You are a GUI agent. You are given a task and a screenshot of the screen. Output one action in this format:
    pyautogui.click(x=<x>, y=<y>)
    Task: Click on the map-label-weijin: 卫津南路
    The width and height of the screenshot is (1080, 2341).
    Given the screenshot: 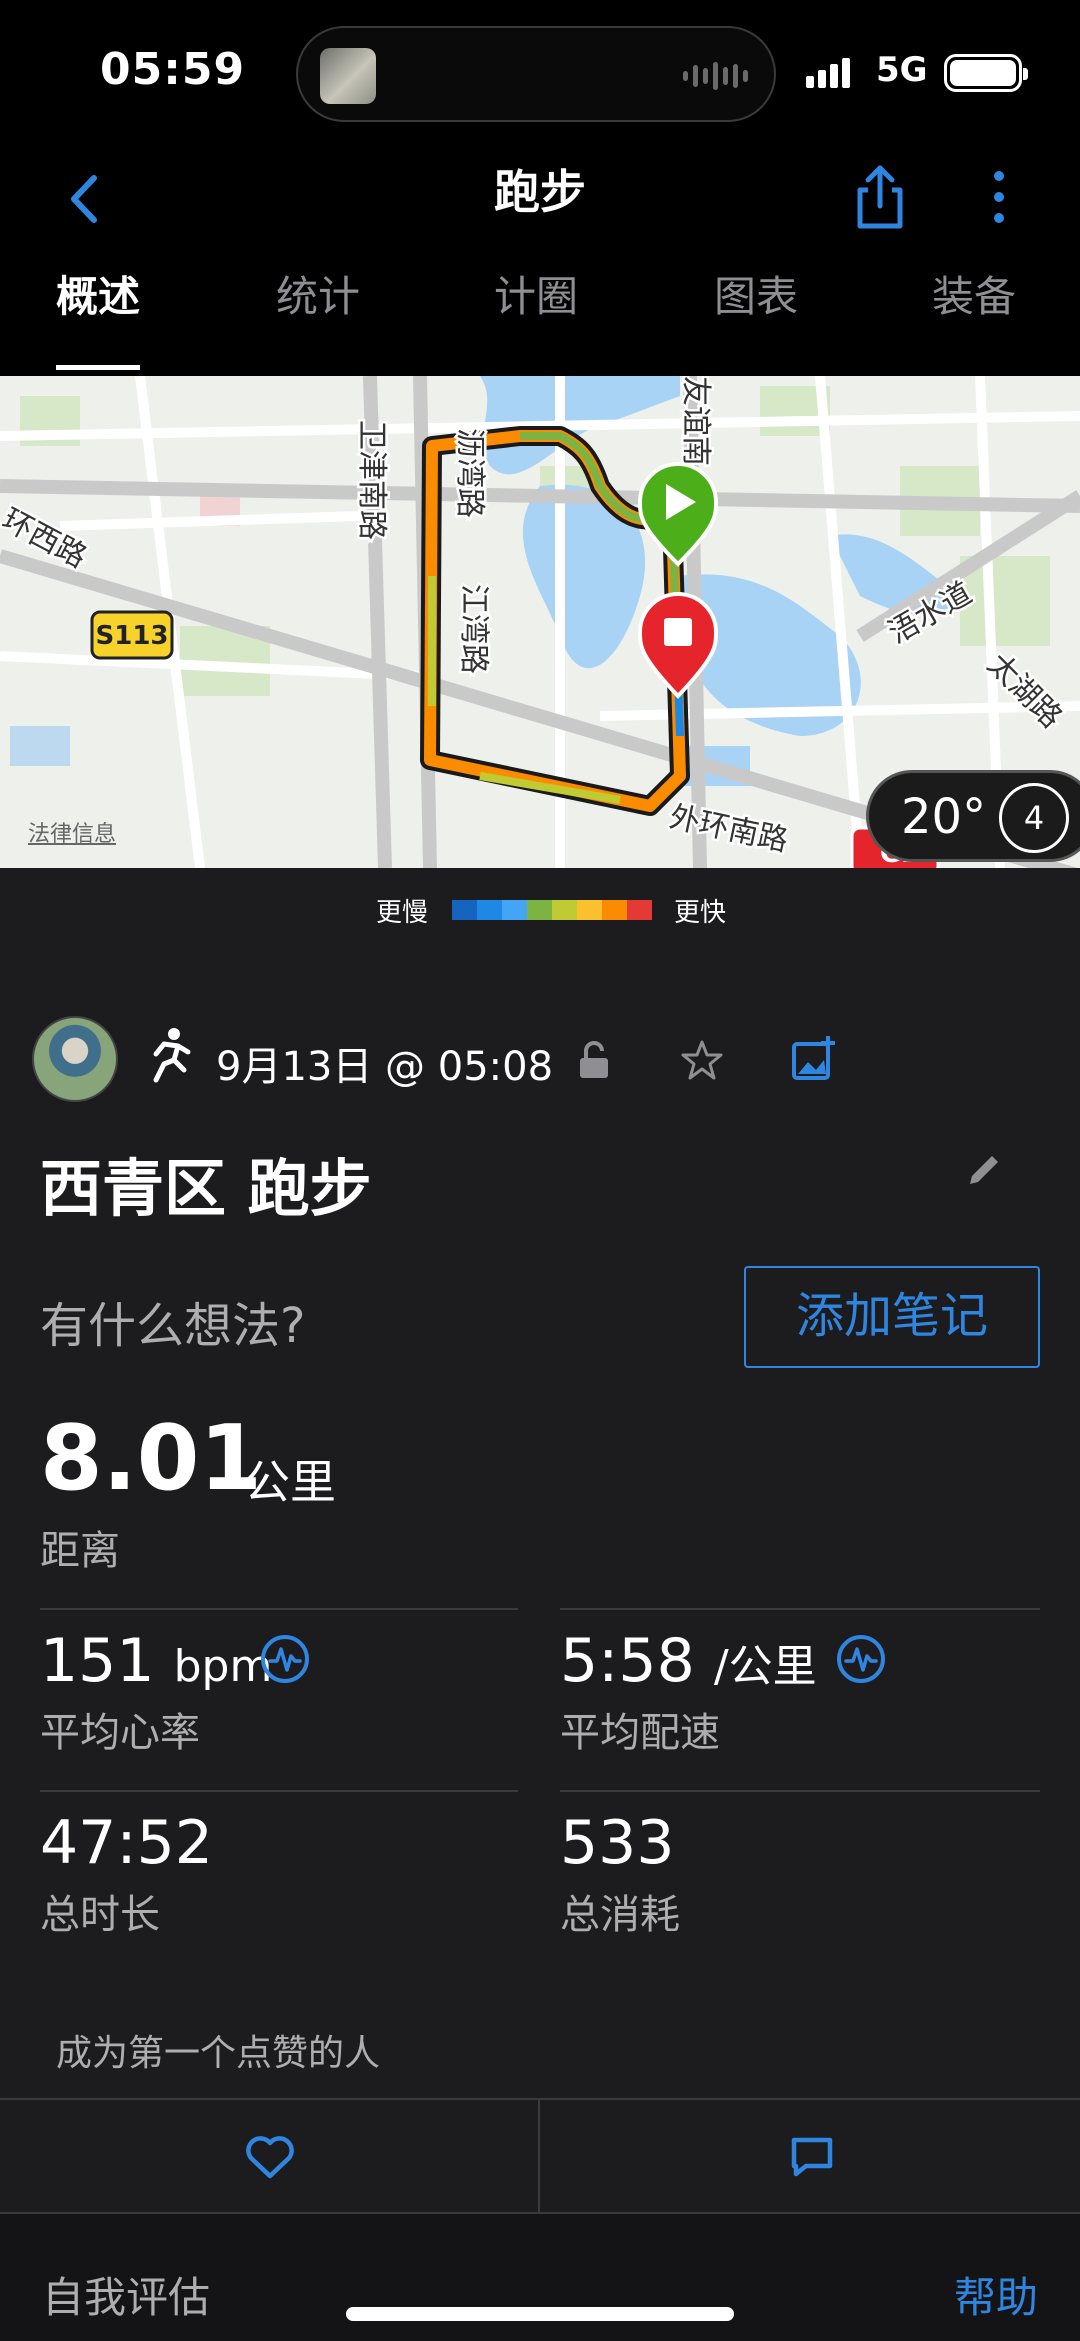 What is the action you would take?
    pyautogui.click(x=371, y=480)
    